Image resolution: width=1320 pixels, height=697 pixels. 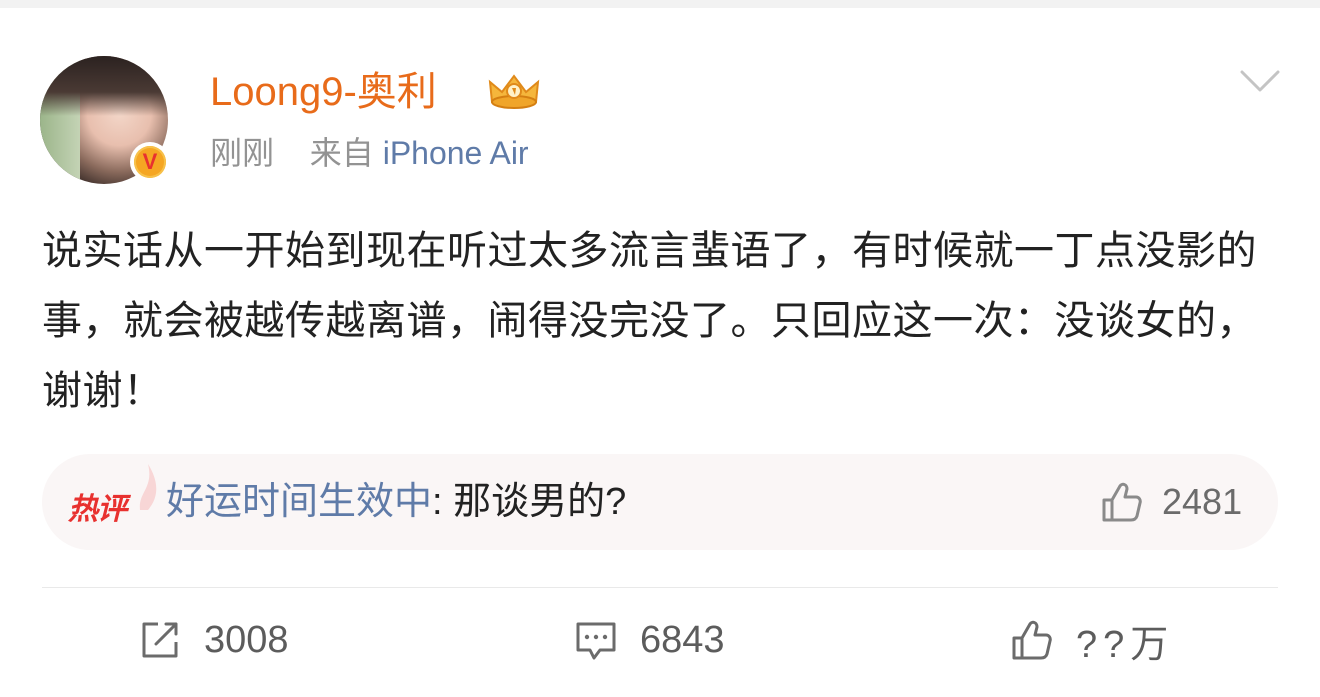 I want to click on repost-count: 3008, so click(x=246, y=639).